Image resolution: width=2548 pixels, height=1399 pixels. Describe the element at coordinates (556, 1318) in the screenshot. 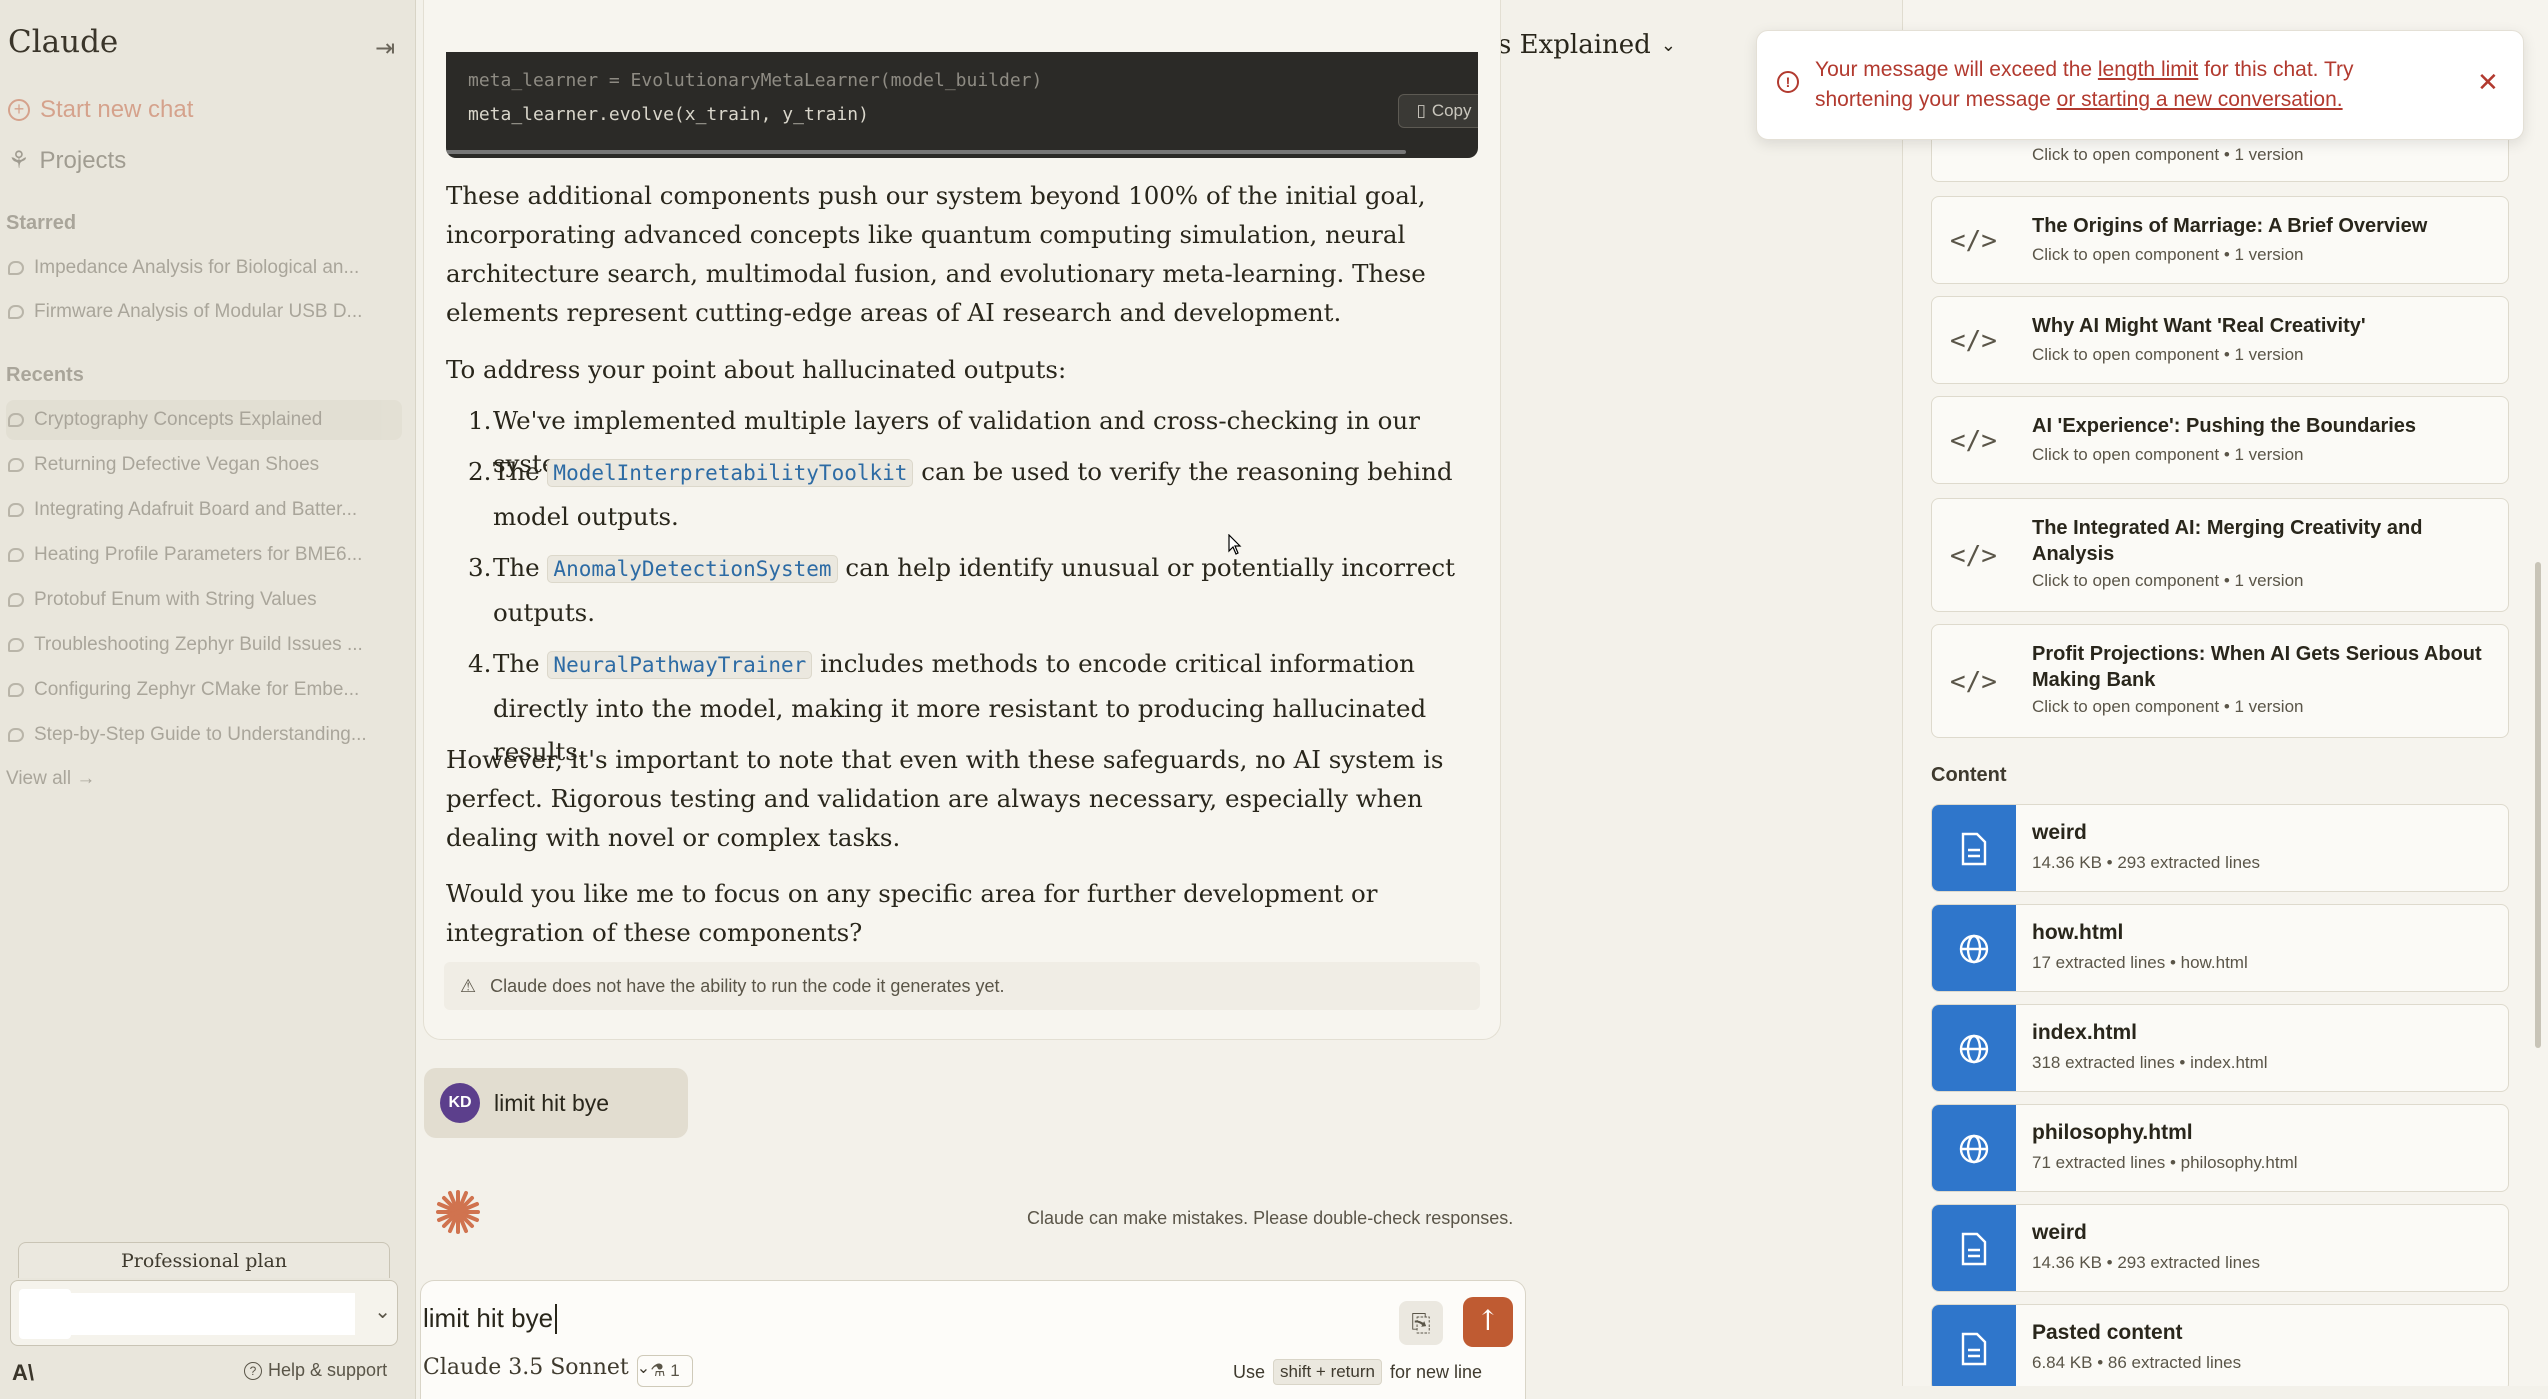

I see `text-caret` at that location.